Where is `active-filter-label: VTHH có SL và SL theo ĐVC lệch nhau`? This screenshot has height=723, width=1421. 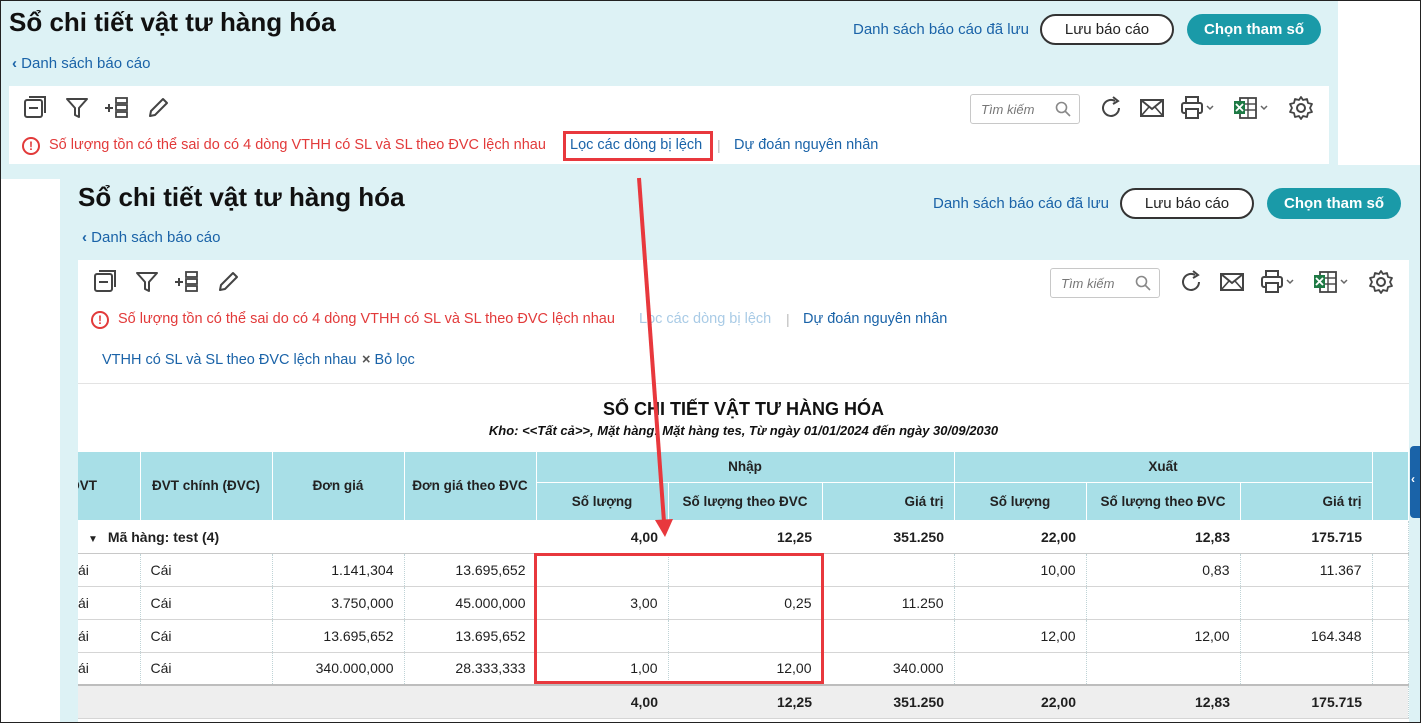 active-filter-label: VTHH có SL và SL theo ĐVC lệch nhau is located at coordinates (229, 360).